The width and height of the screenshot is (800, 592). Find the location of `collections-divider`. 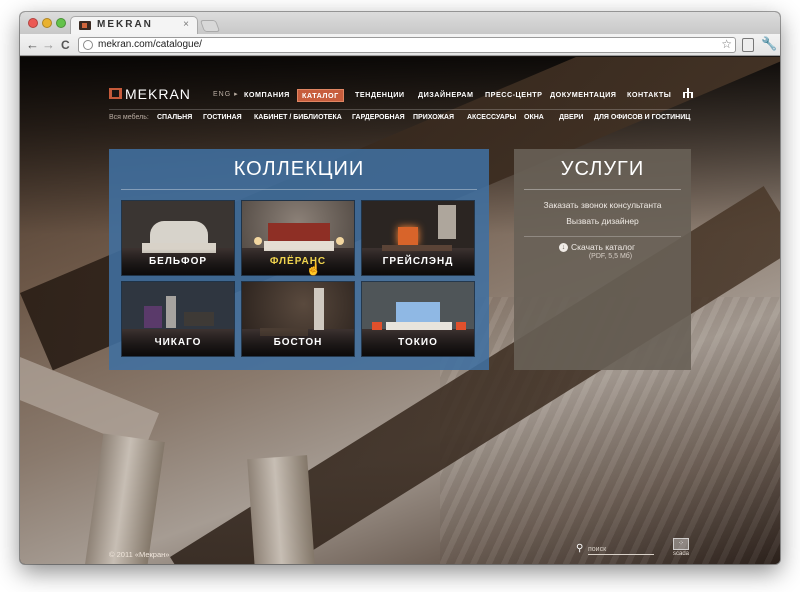

collections-divider is located at coordinates (299, 189).